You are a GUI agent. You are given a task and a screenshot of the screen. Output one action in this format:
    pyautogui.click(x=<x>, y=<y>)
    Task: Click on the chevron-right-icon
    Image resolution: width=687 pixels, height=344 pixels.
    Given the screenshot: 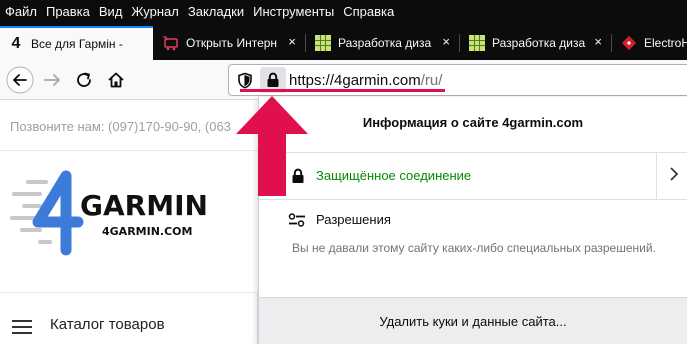 What is the action you would take?
    pyautogui.click(x=674, y=176)
    